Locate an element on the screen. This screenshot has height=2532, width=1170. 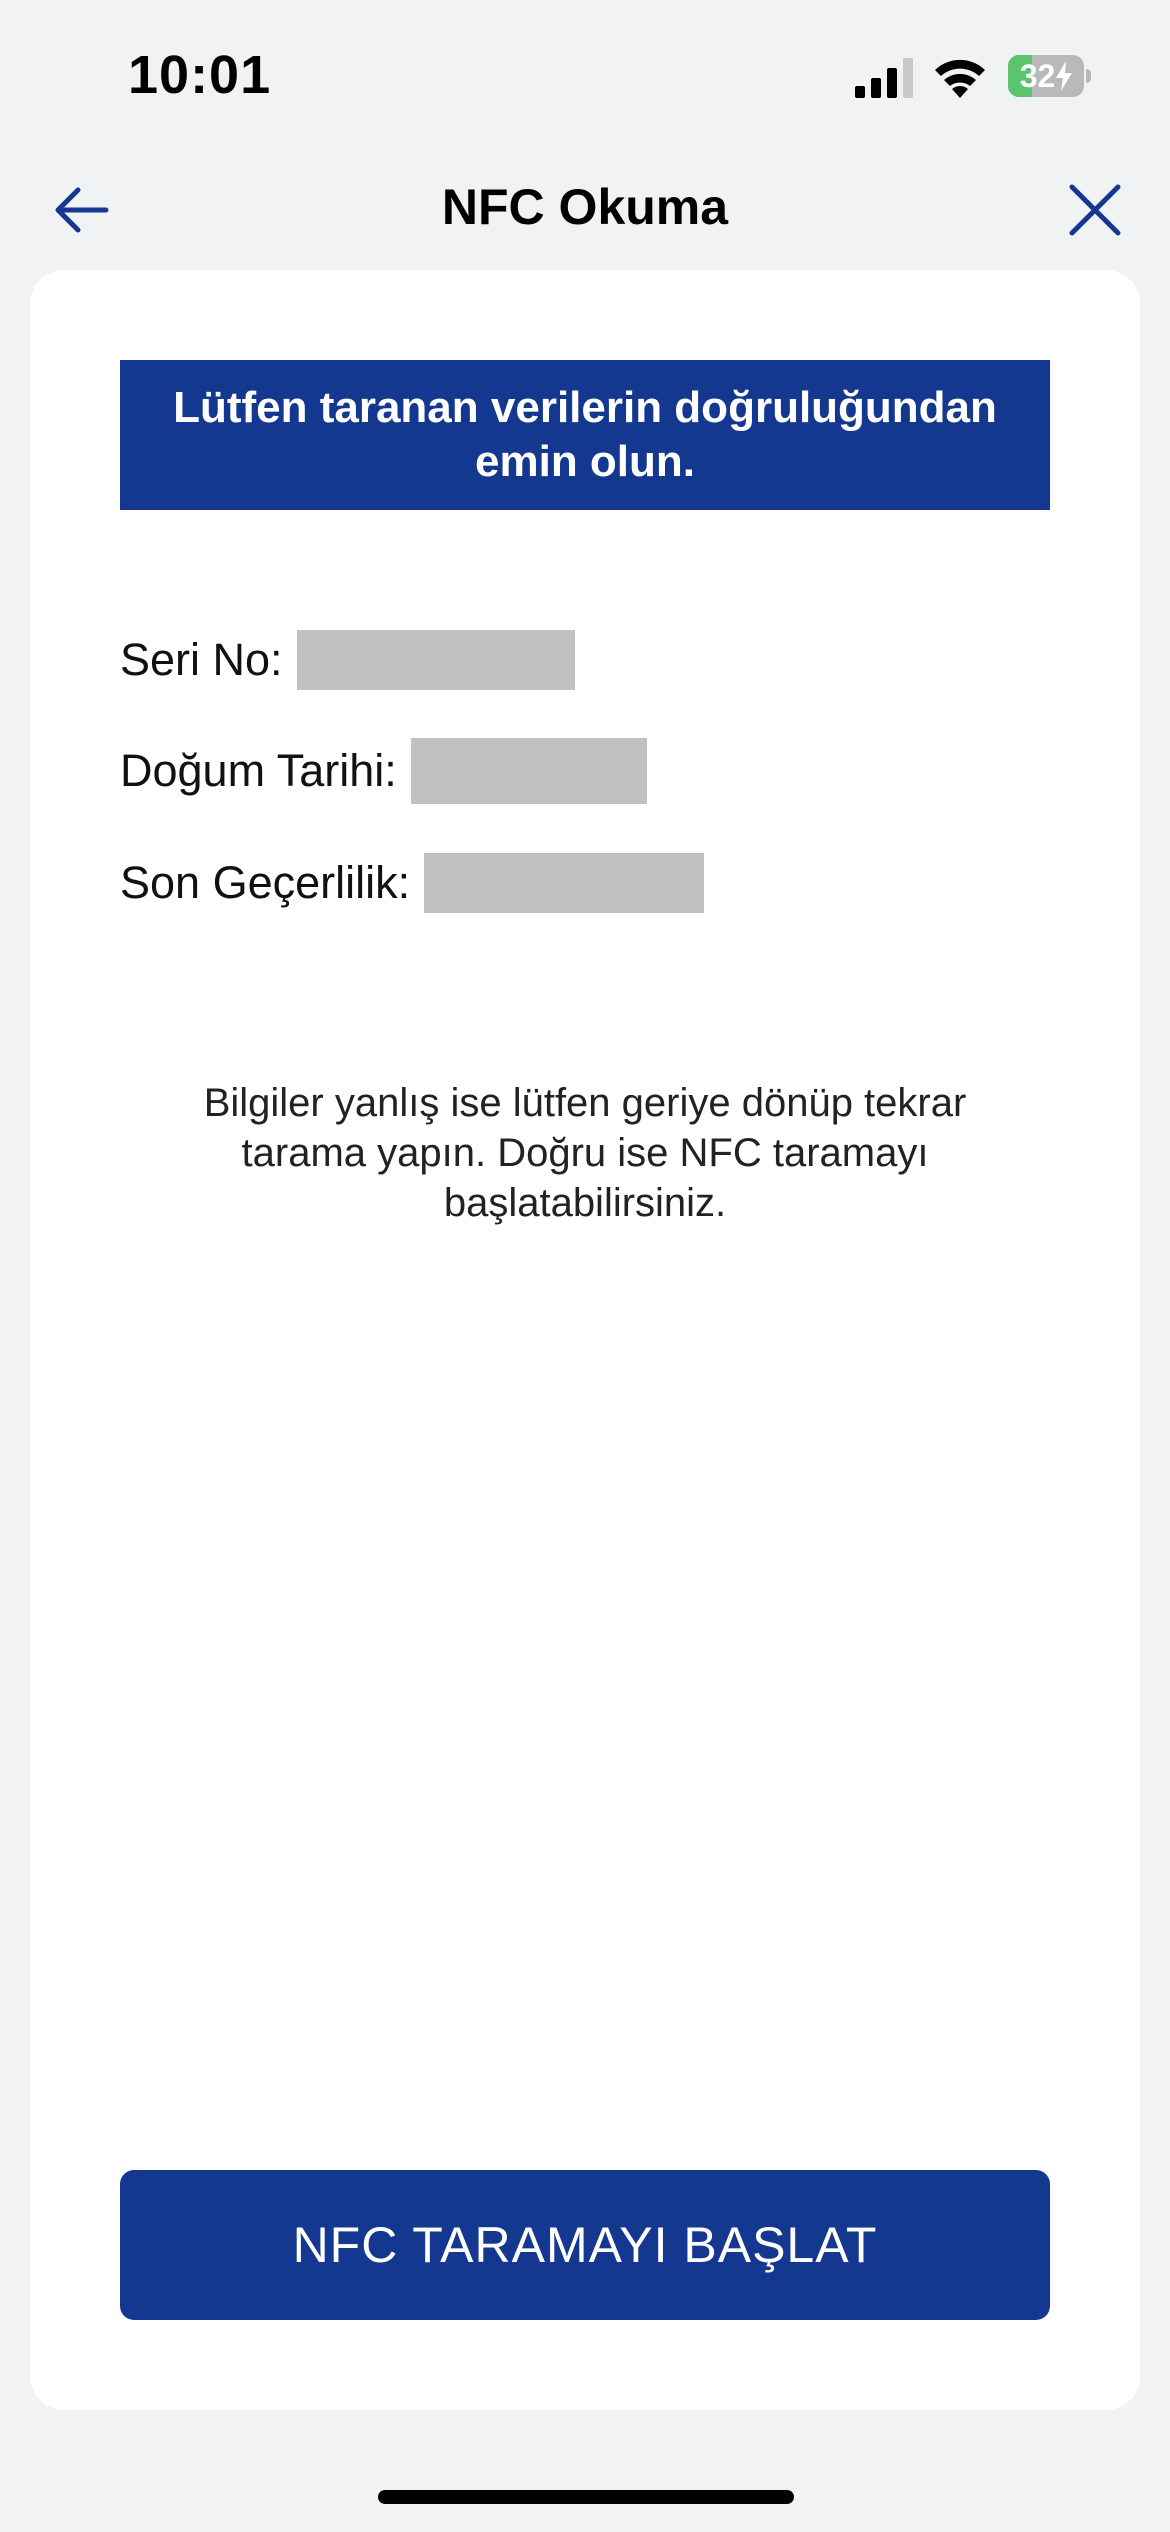
birth-date-row: Doğum Tarihi: is located at coordinates (383, 771).